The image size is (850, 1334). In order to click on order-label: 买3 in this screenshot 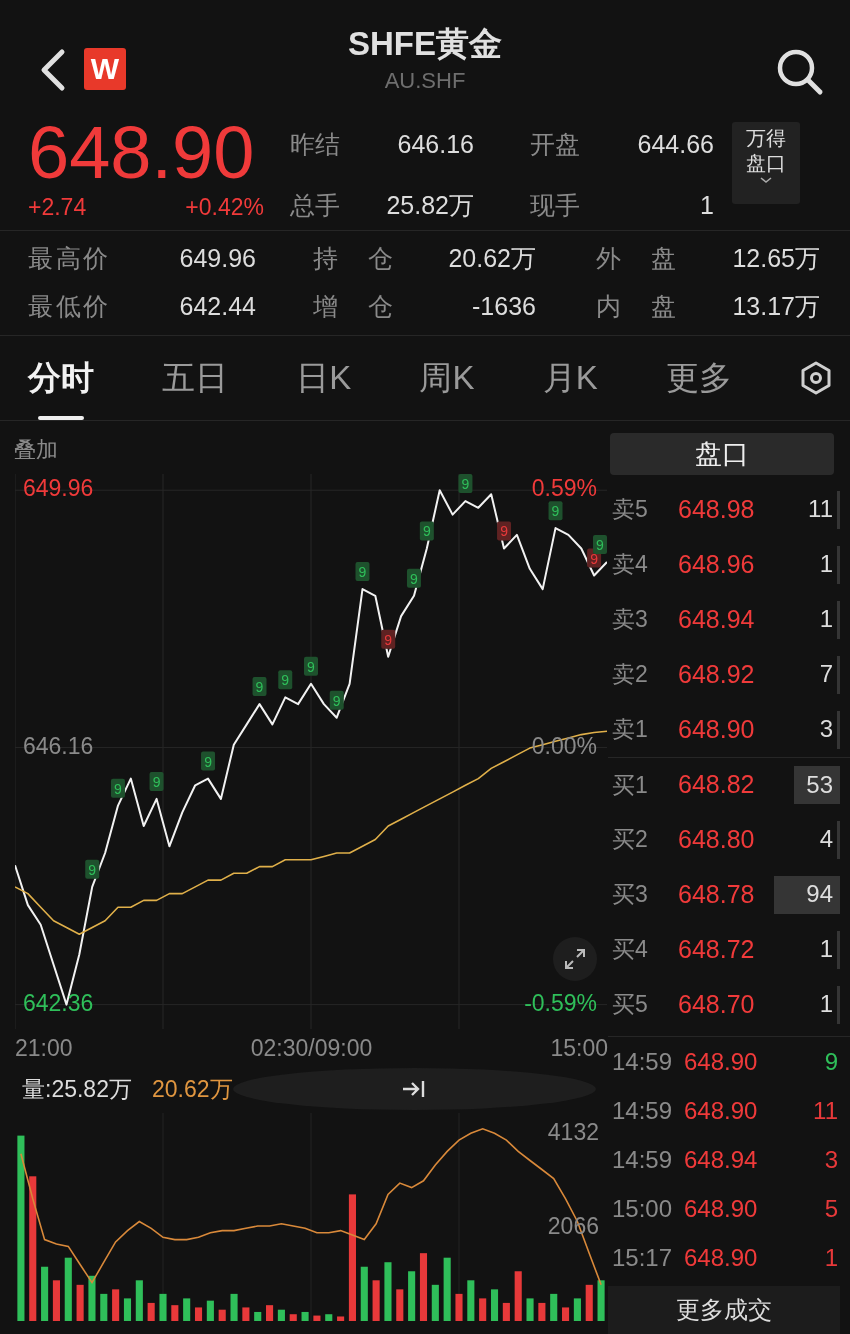, I will do `click(630, 895)`.